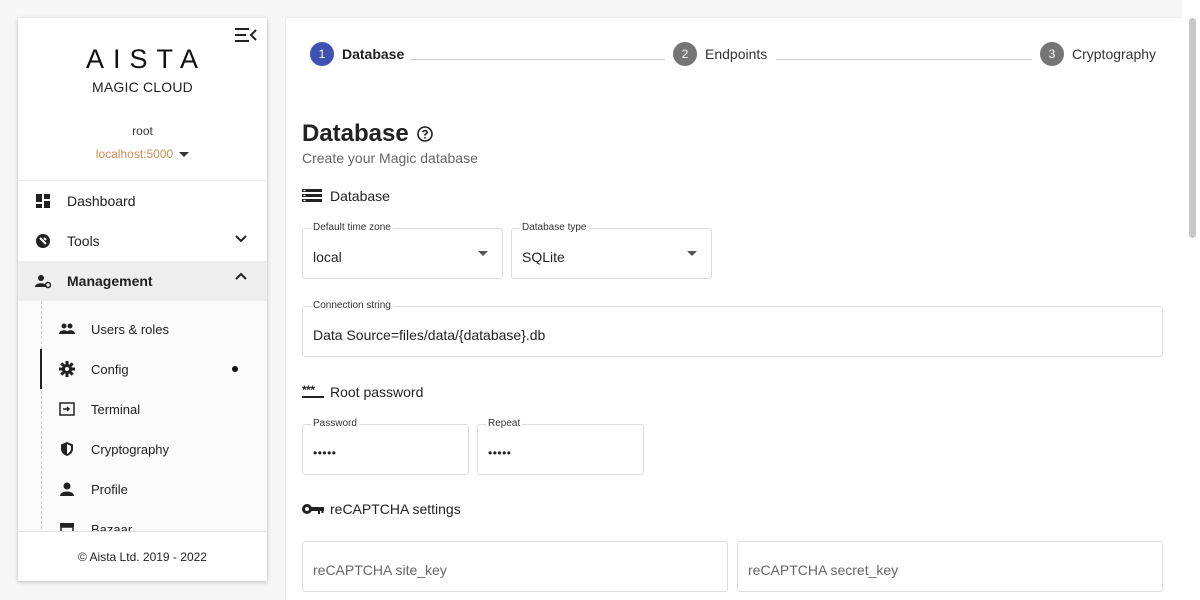 The width and height of the screenshot is (1200, 600). Describe the element at coordinates (43, 281) in the screenshot. I see `management-icon` at that location.